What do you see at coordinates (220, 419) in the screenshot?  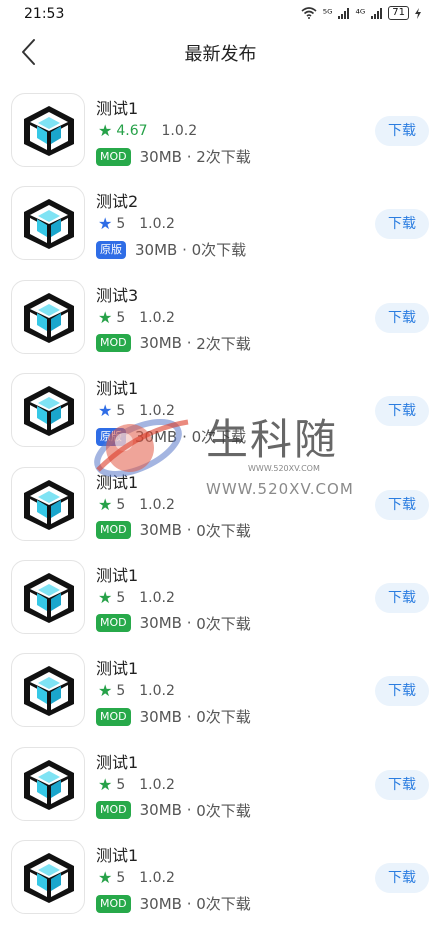 I see `list-item: 测试1 ★ 5 1.0.2 原版 30MB · 0次下载 下载` at bounding box center [220, 419].